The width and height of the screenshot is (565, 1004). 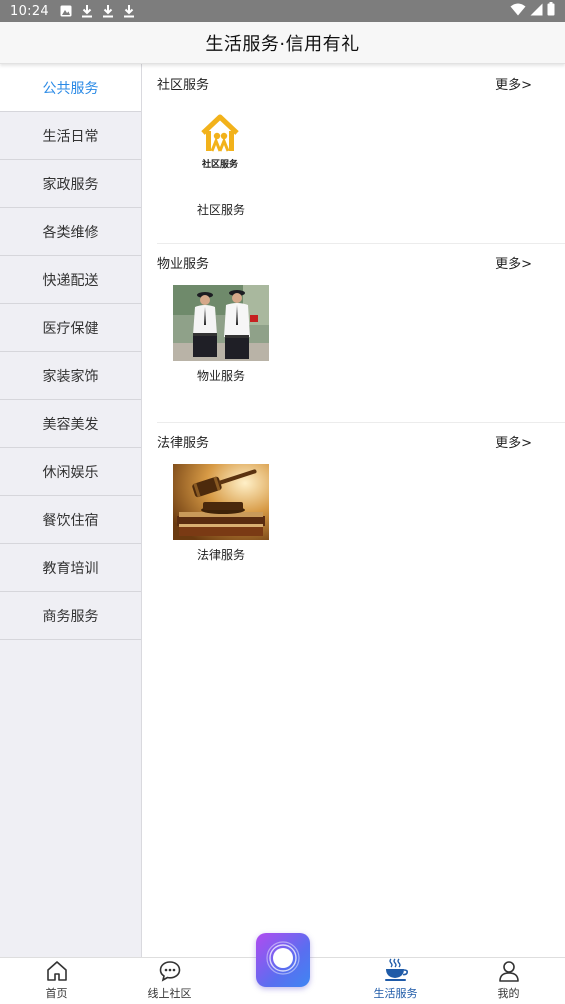 I want to click on service-tile-label: 社区服务, so click(x=220, y=210).